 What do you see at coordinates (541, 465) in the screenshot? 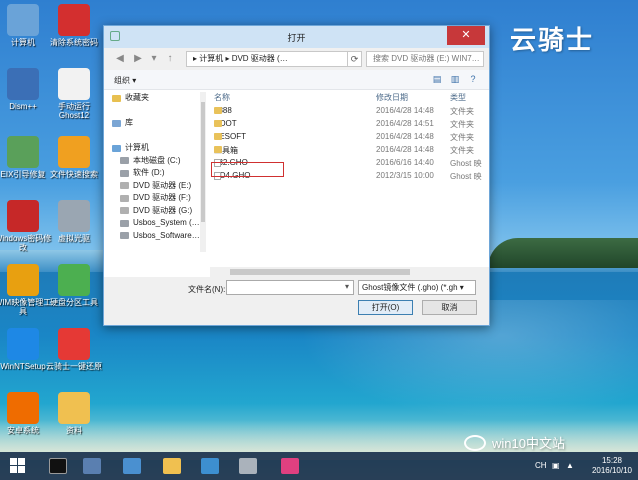
I see `ime-indicator: CH` at bounding box center [541, 465].